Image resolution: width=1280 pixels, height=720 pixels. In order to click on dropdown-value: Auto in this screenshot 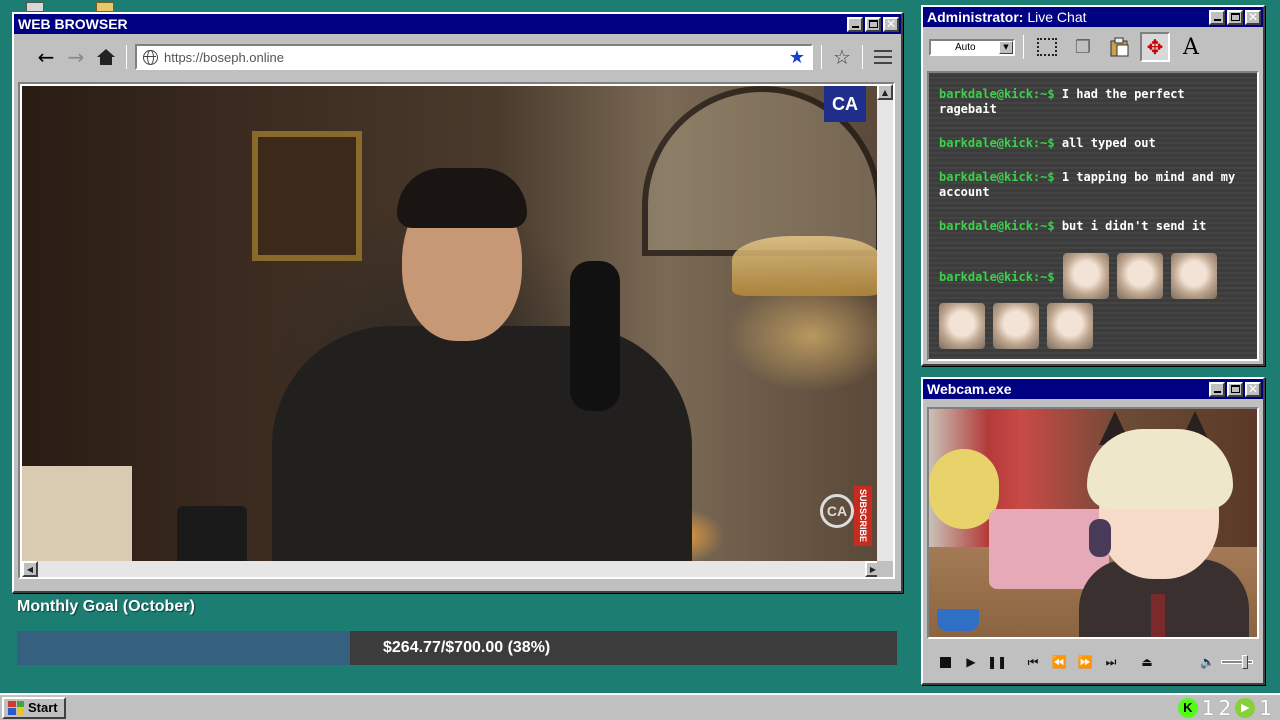, I will do `click(965, 47)`.